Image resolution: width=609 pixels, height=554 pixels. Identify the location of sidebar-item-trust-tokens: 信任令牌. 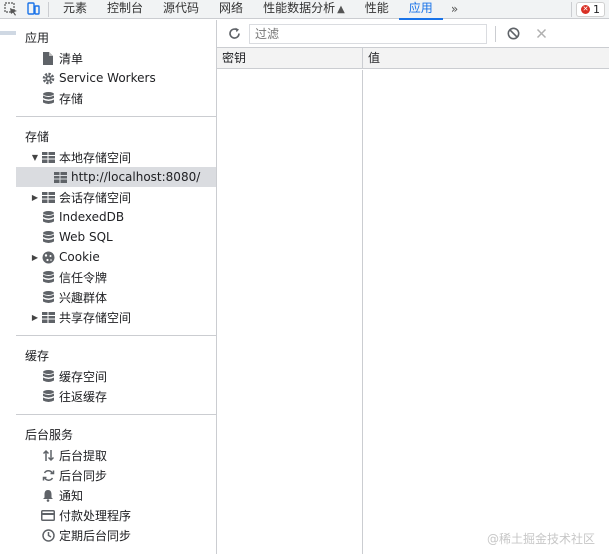
(116, 277).